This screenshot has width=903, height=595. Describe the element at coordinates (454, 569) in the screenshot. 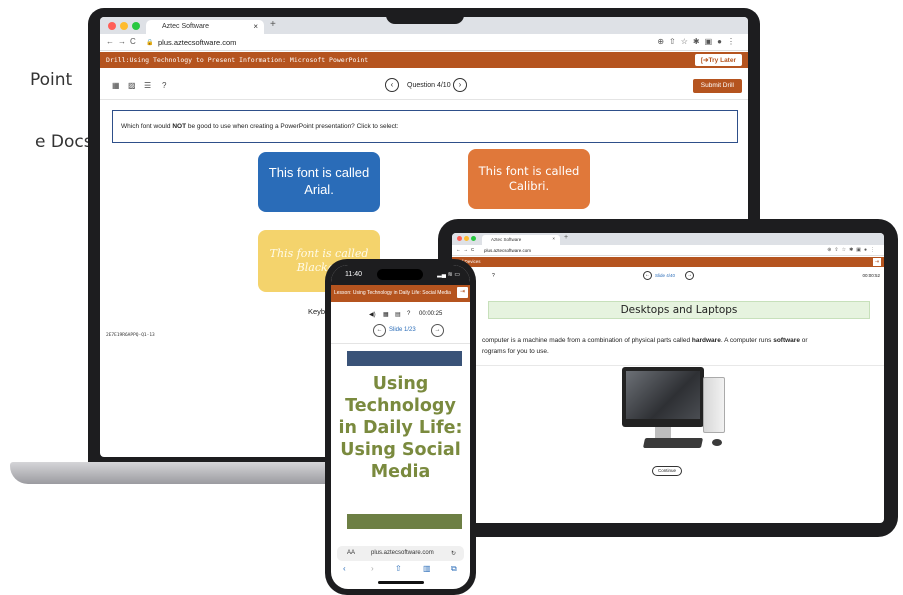

I see `tabs-icon: ⧉` at that location.